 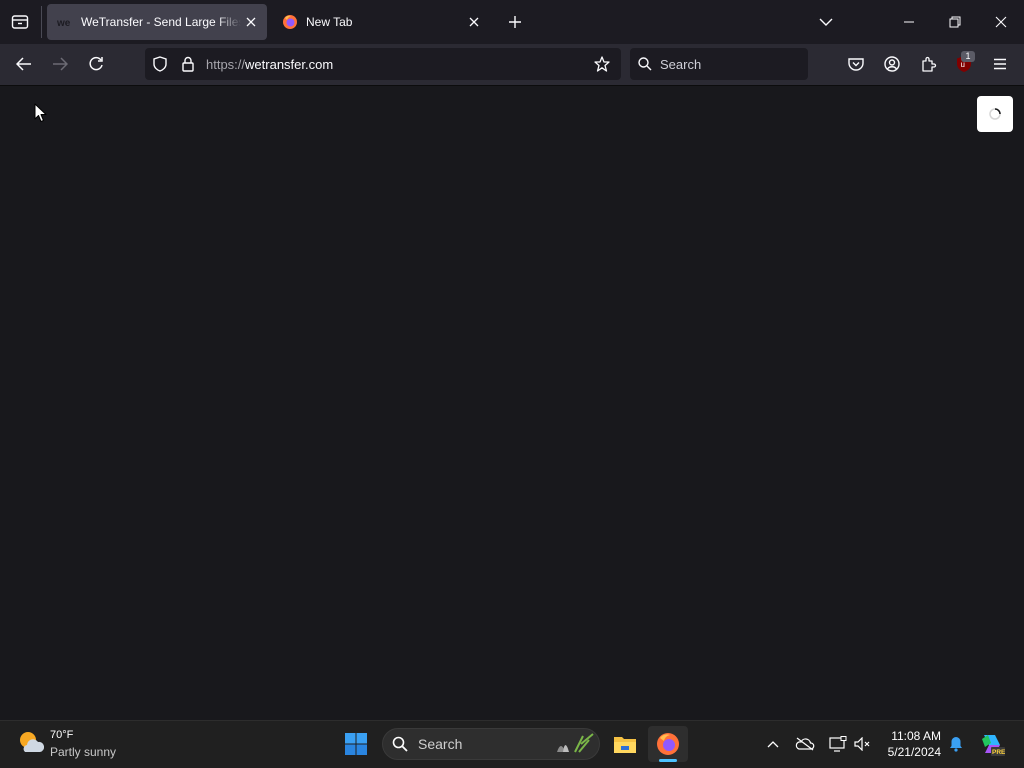 I want to click on tab-divider, so click(x=41, y=22).